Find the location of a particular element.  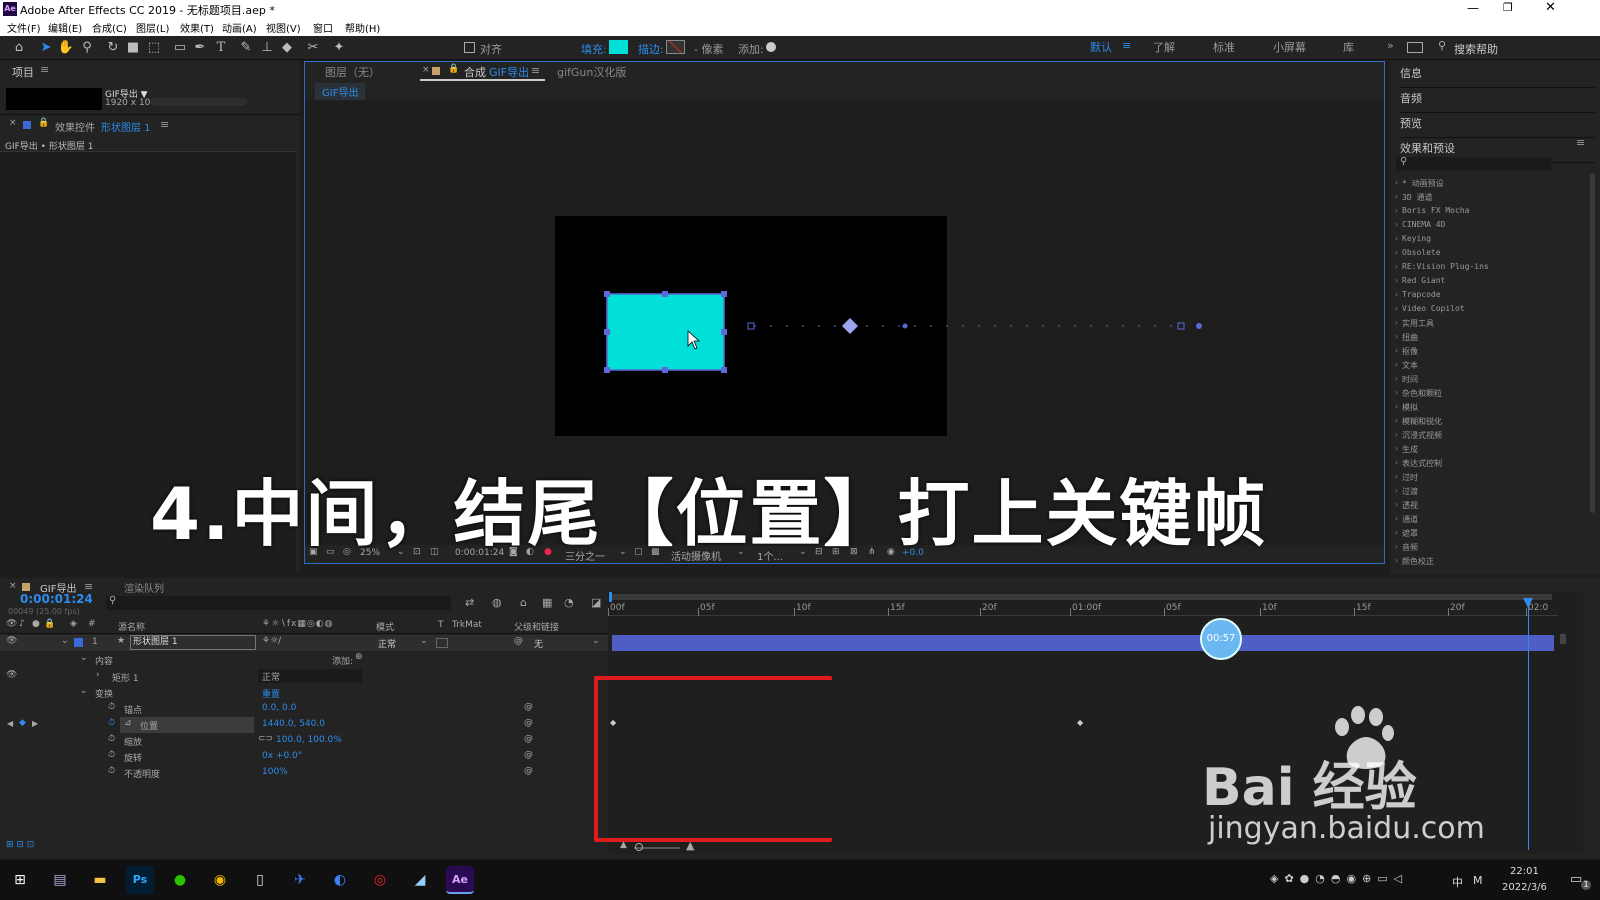

notepad-icon: ▤ is located at coordinates (60, 880).